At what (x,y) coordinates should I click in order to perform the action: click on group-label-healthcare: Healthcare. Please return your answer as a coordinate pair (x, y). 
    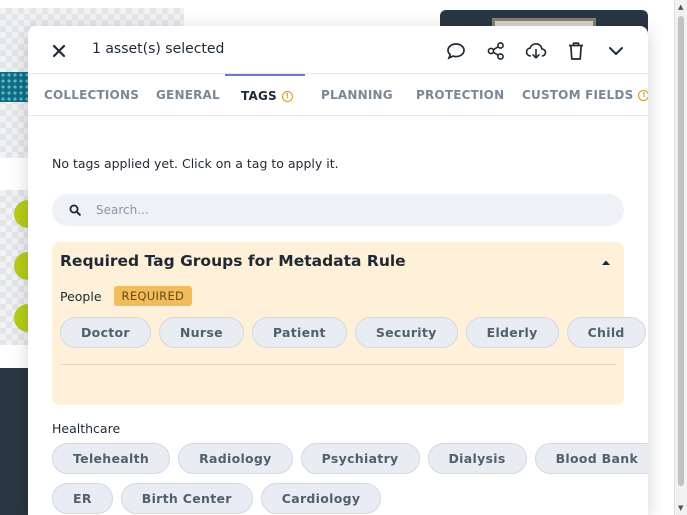
    Looking at the image, I should click on (86, 428).